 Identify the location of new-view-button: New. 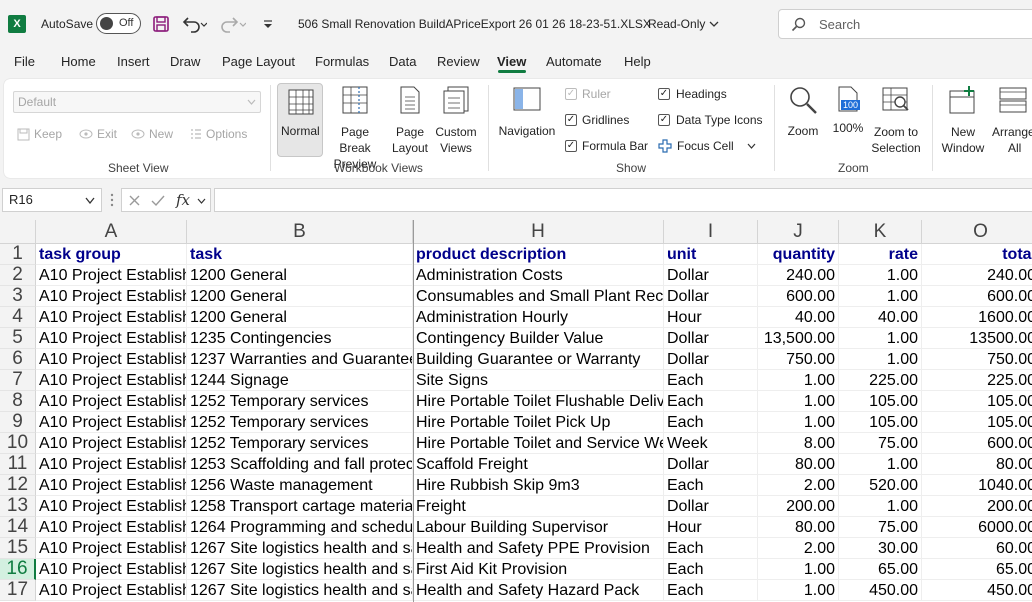
(152, 134).